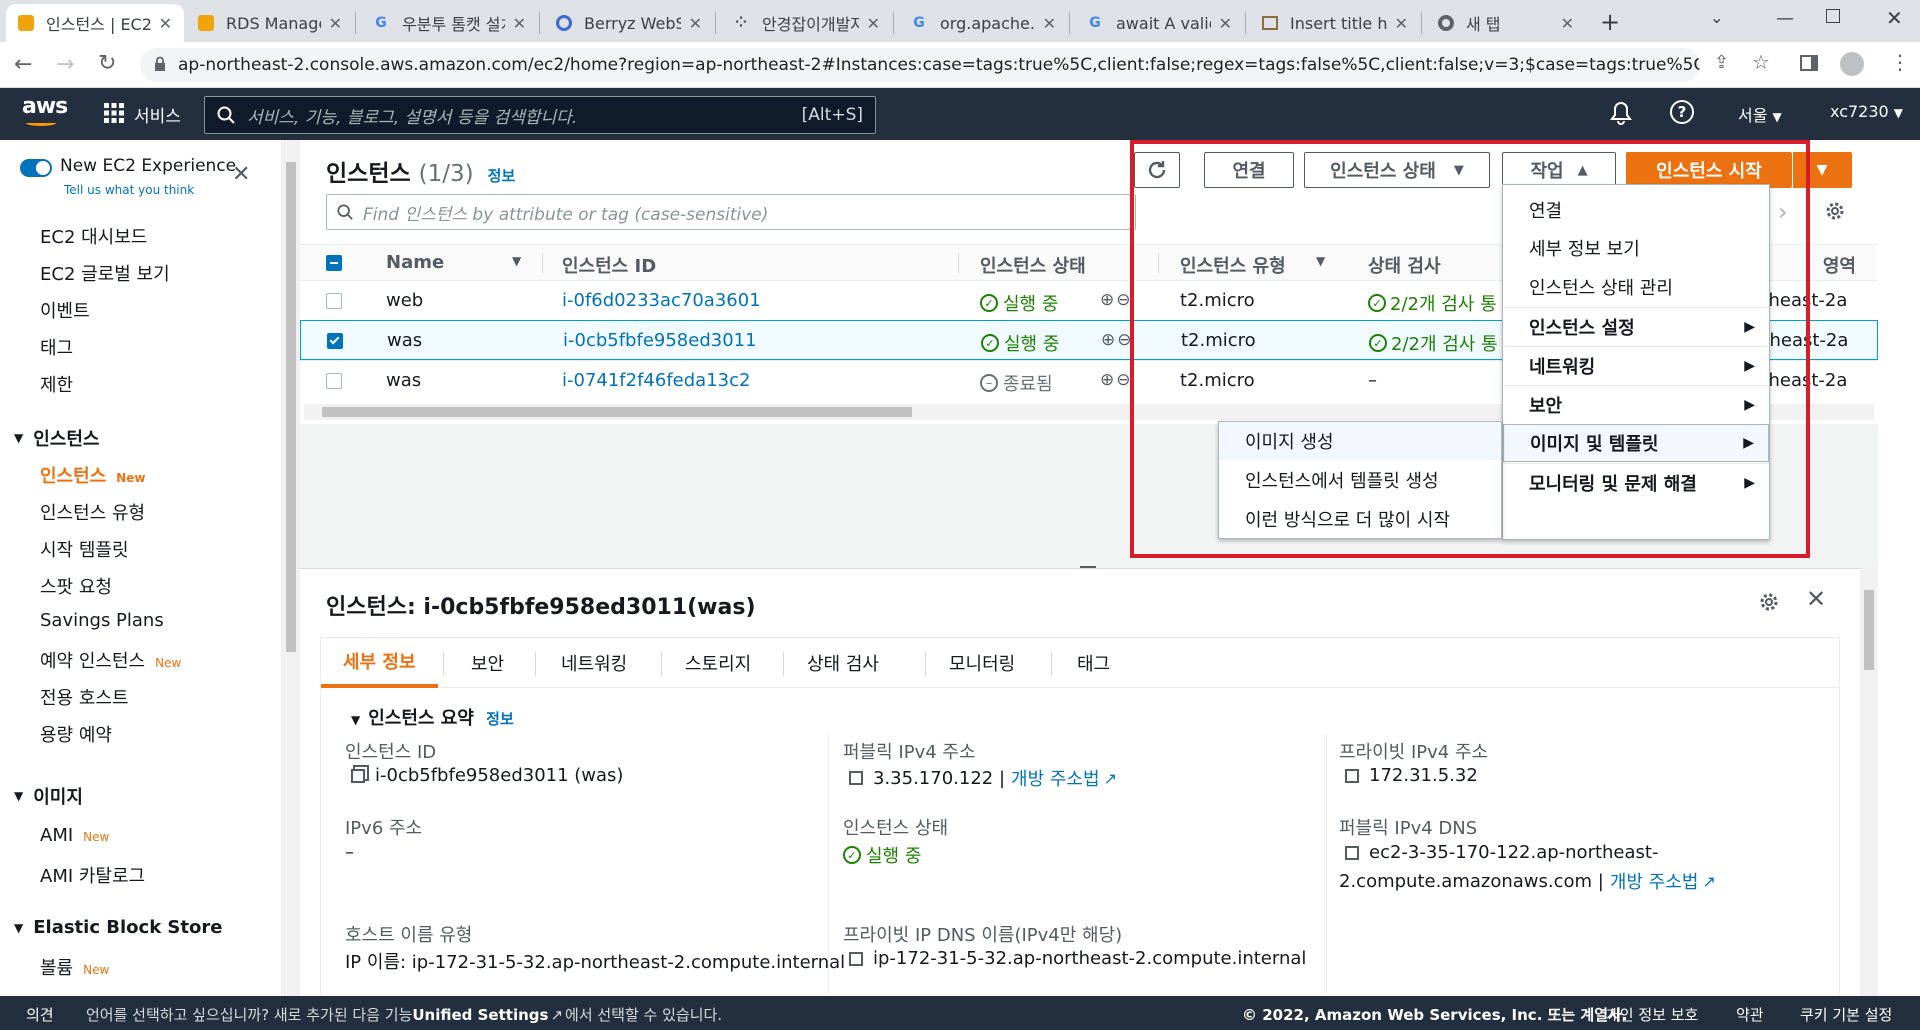 This screenshot has width=1920, height=1030. What do you see at coordinates (291, 568) in the screenshot?
I see `sidebar-scrollbar` at bounding box center [291, 568].